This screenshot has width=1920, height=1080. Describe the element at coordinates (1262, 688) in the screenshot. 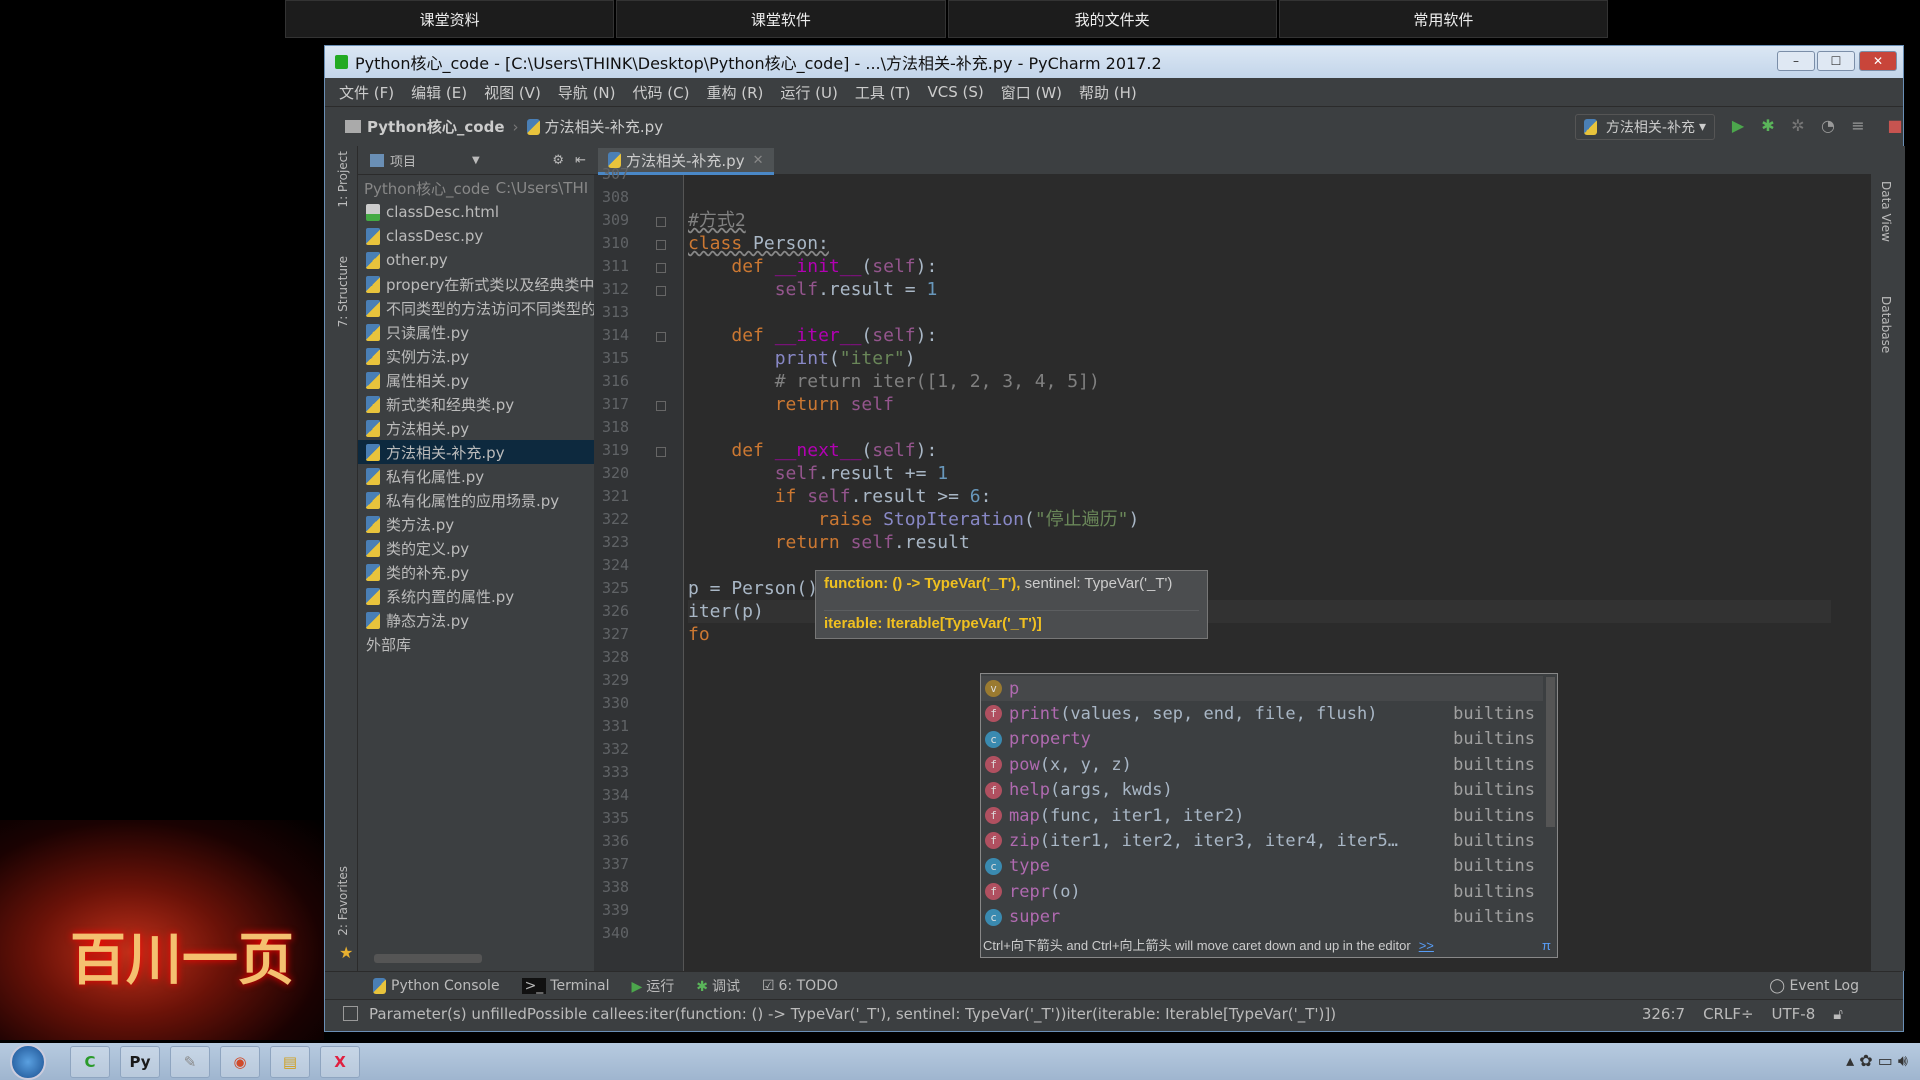

I see `completion-item: vp` at that location.